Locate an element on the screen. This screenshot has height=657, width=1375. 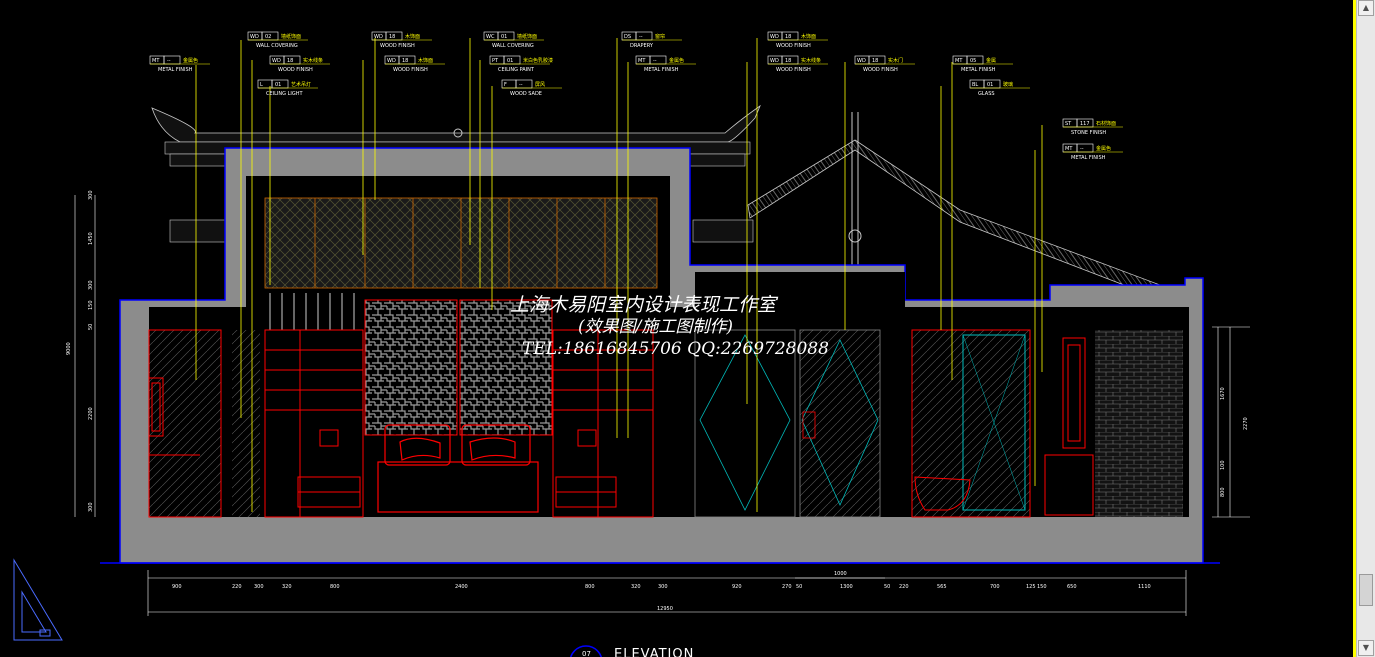
tag-cn-label: 艺术吊灯 is located at coordinates (301, 84).